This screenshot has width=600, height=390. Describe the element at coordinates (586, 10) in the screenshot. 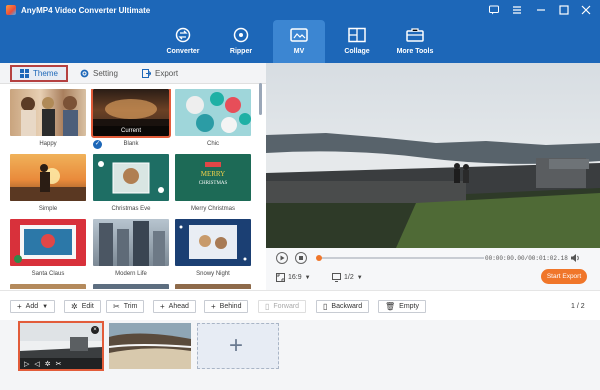

I see `close-icon` at that location.